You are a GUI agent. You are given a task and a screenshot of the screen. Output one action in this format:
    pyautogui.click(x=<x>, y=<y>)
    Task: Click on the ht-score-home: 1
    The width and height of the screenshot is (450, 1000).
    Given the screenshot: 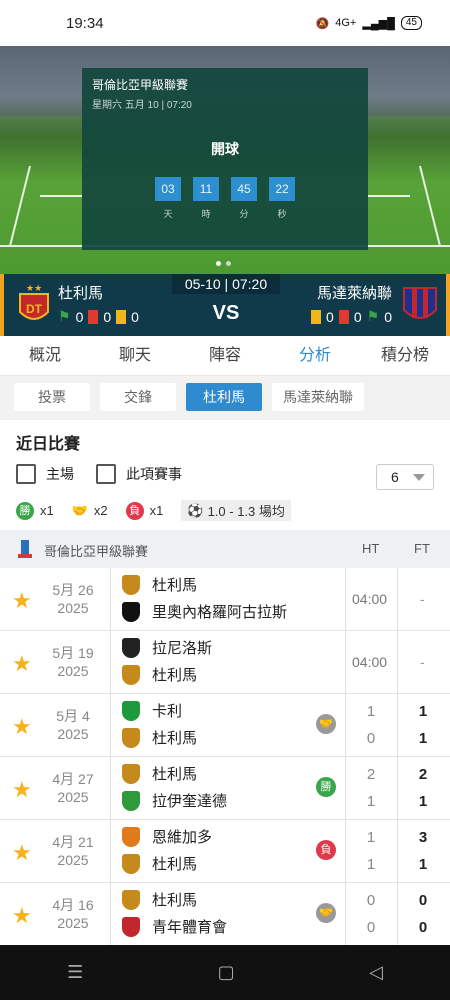 What is the action you would take?
    pyautogui.click(x=371, y=711)
    